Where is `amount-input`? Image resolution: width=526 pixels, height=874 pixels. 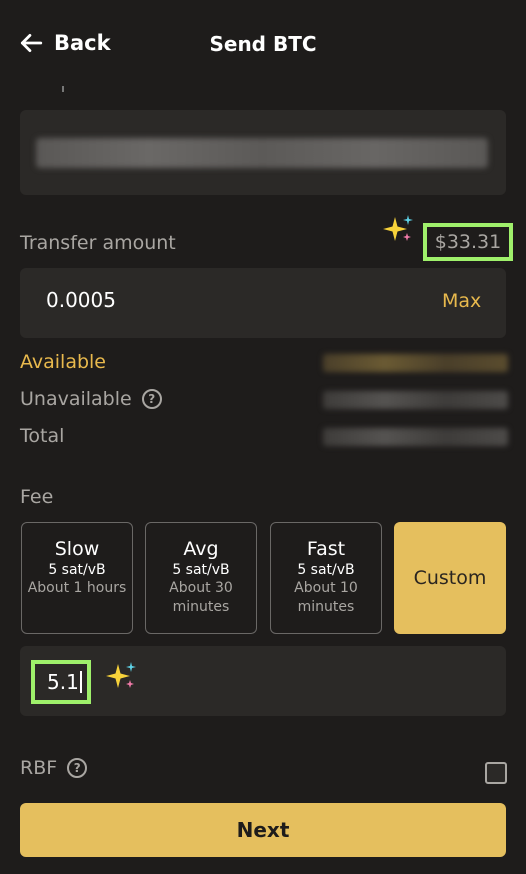
amount-input is located at coordinates (196, 300).